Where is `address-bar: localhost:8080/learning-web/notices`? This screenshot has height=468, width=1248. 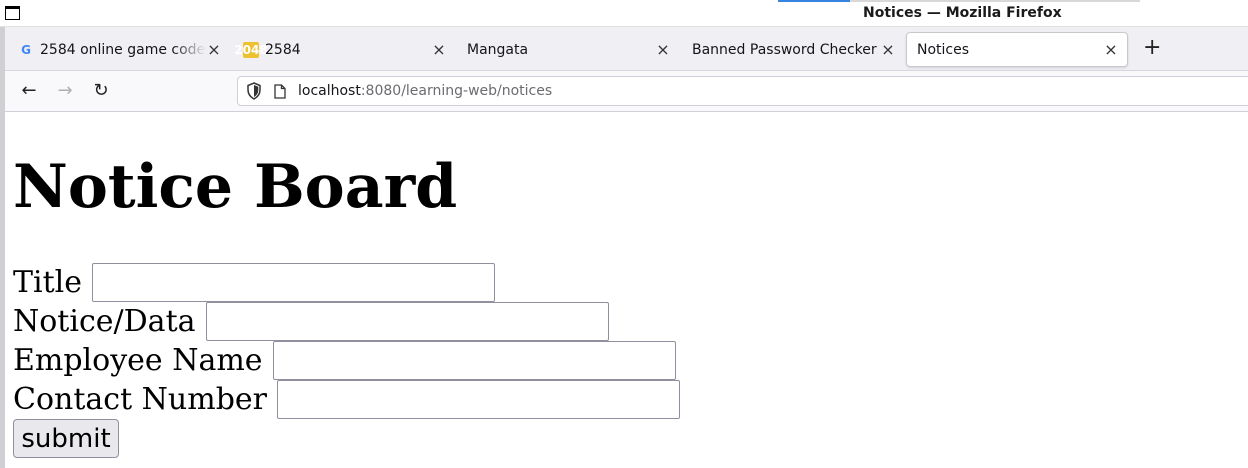 address-bar: localhost:8080/learning-web/notices is located at coordinates (742, 91).